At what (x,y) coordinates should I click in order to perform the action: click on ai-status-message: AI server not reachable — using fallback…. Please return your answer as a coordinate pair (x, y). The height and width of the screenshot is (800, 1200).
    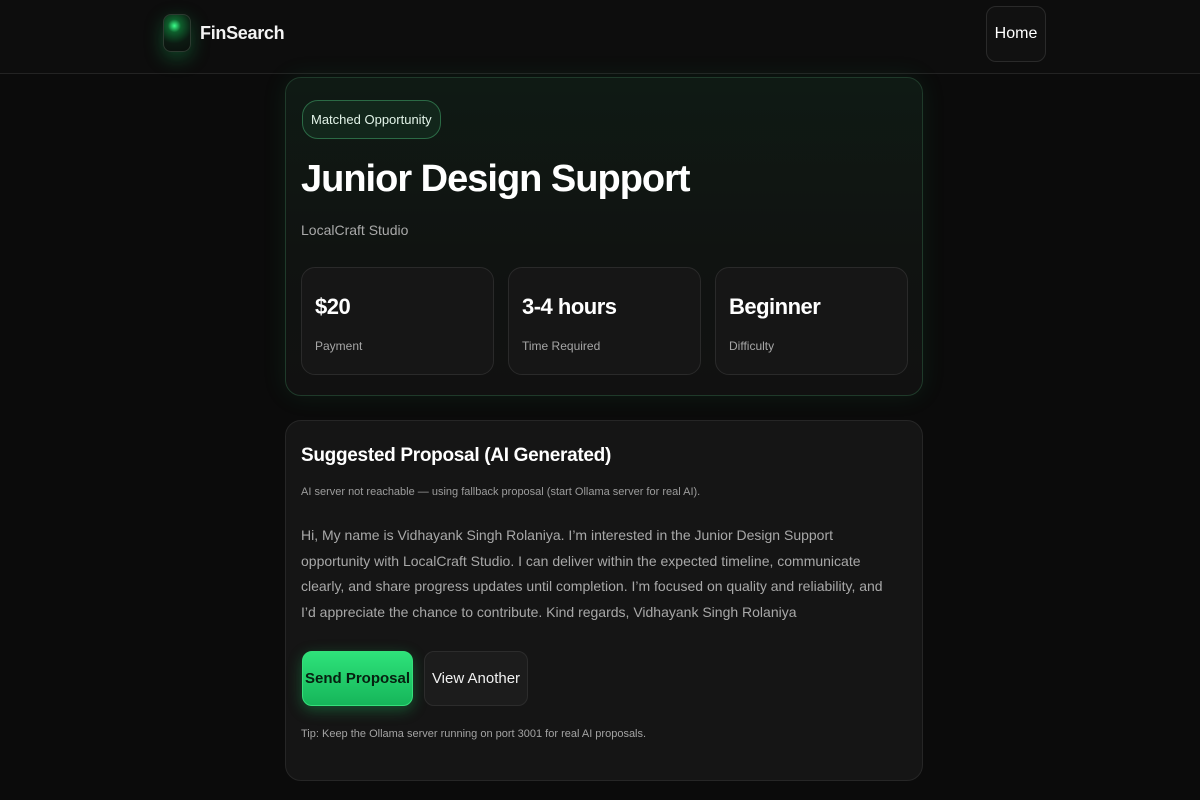
    Looking at the image, I should click on (501, 492).